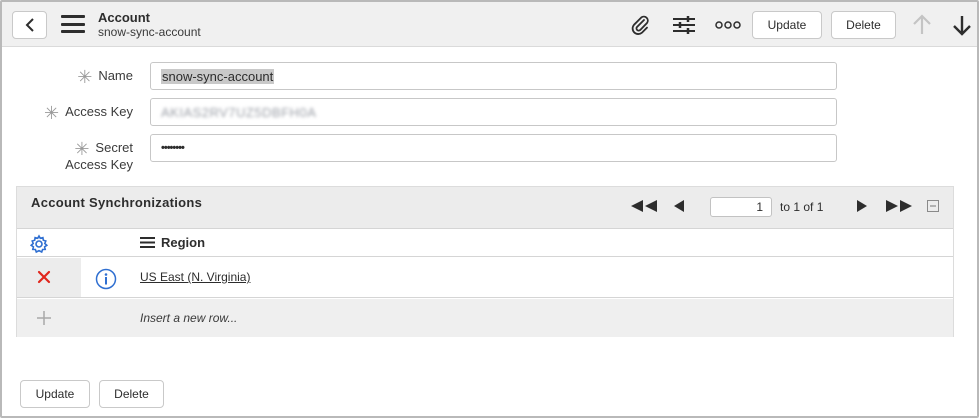  Describe the element at coordinates (485, 278) in the screenshot. I see `table-row: US East (N. Virginia)` at that location.